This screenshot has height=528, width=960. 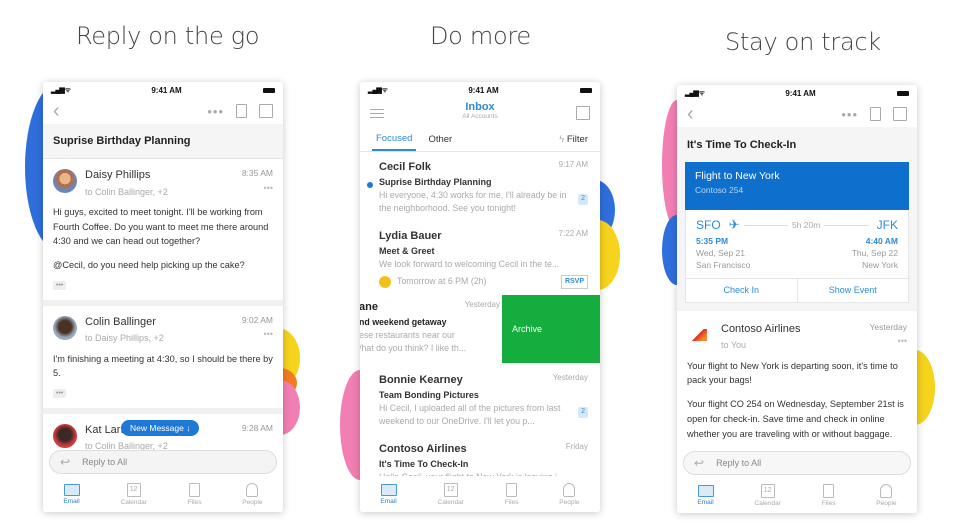 I want to click on message-time: Yesterday, so click(x=888, y=326).